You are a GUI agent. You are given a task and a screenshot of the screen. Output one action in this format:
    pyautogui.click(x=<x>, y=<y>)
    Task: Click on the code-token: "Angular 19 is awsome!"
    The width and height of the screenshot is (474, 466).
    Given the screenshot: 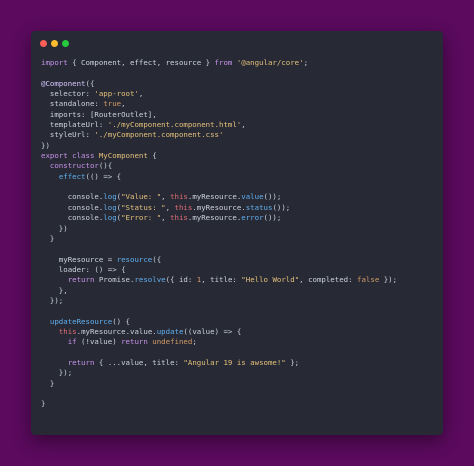 What is the action you would take?
    pyautogui.click(x=234, y=362)
    